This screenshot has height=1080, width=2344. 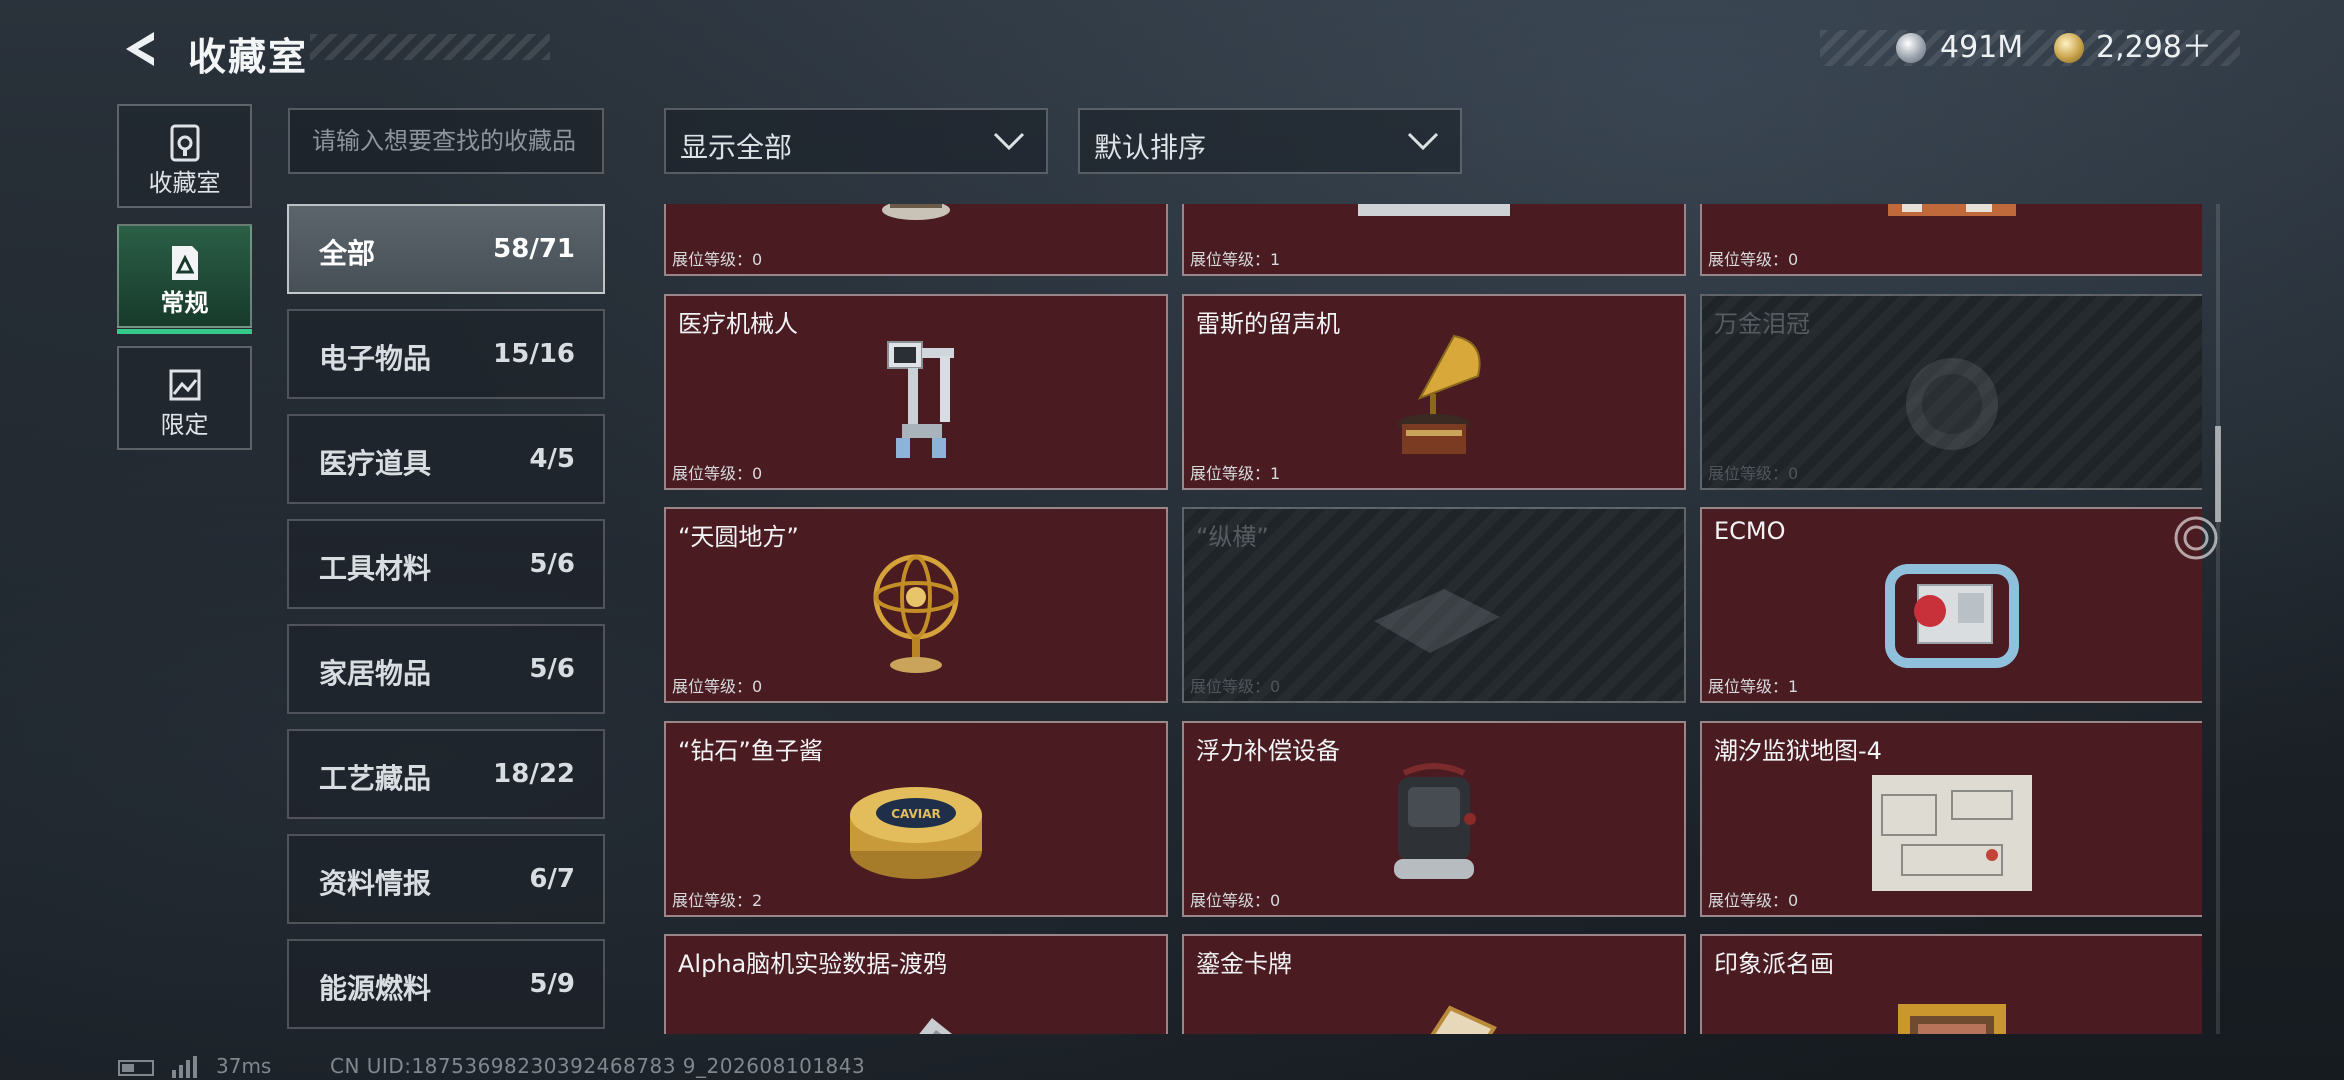 I want to click on signal-icon, so click(x=184, y=1067).